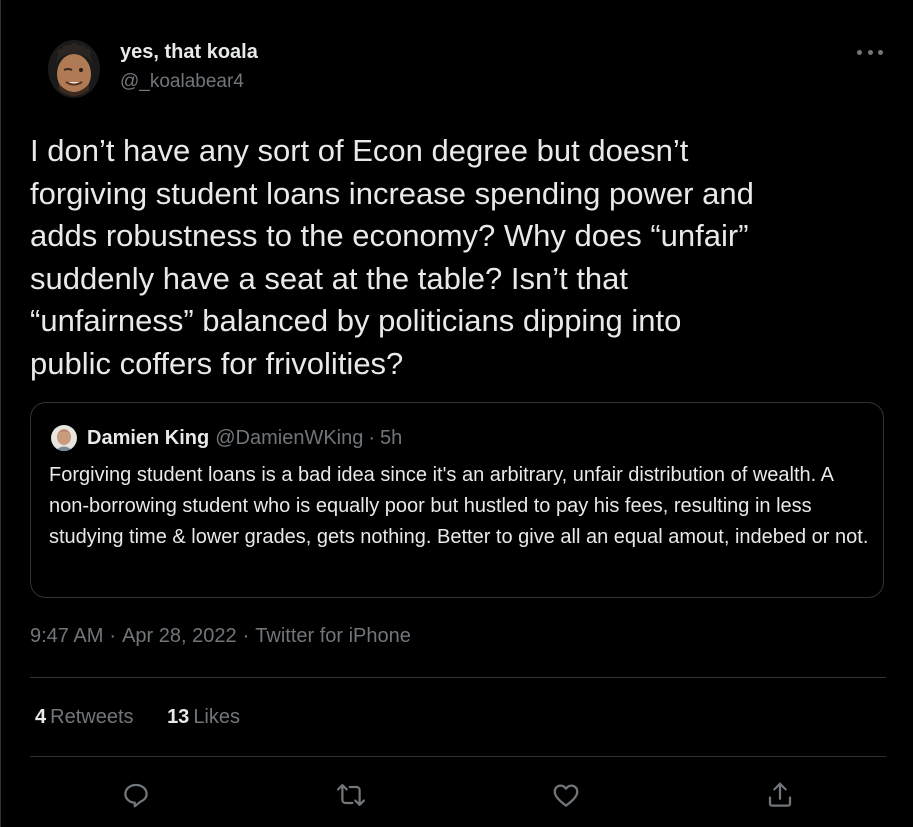  Describe the element at coordinates (391, 437) in the screenshot. I see `quoted-tweet-time: 5h` at that location.